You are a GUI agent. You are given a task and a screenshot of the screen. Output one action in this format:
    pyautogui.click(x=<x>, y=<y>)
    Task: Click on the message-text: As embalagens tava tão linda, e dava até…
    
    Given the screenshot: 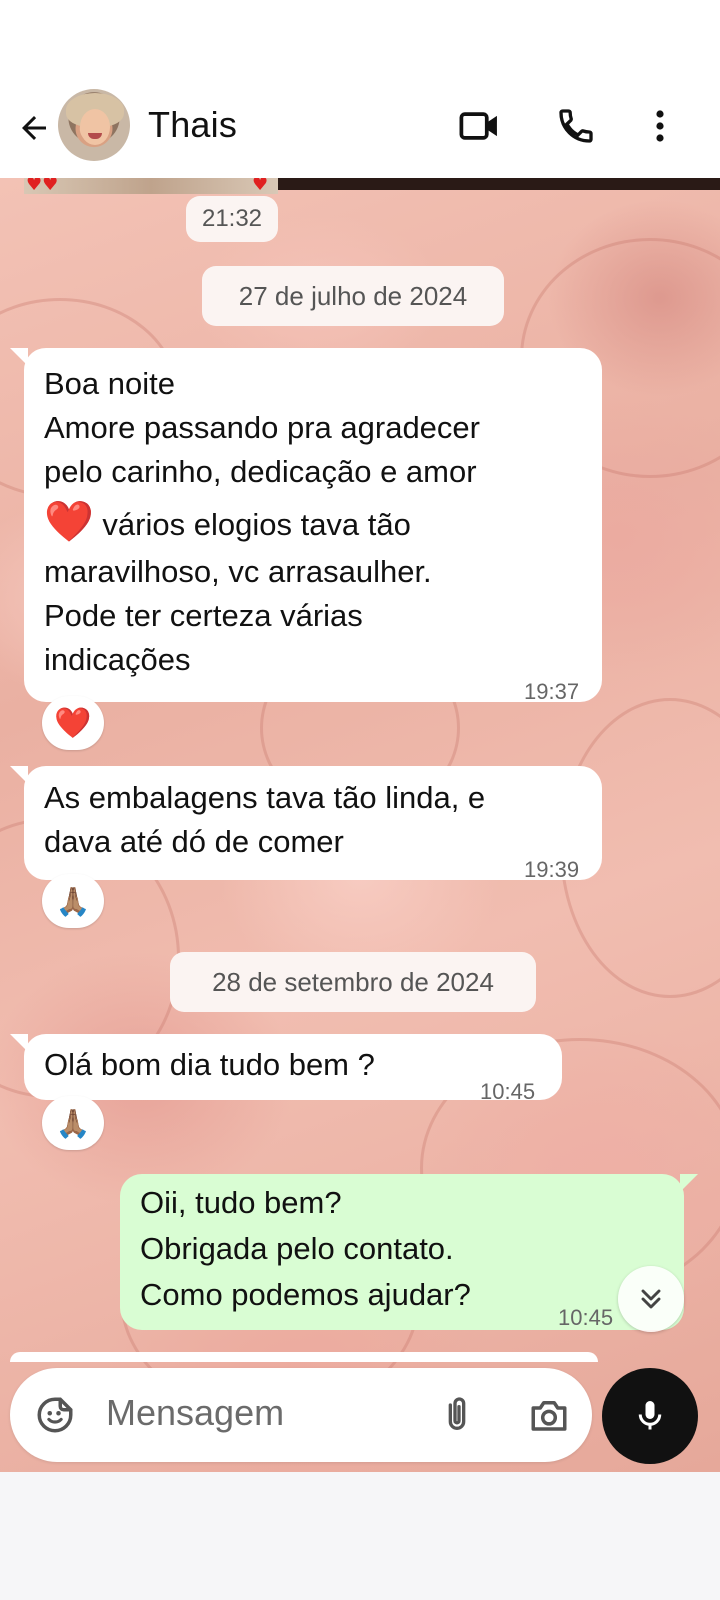 What is the action you would take?
    pyautogui.click(x=265, y=819)
    